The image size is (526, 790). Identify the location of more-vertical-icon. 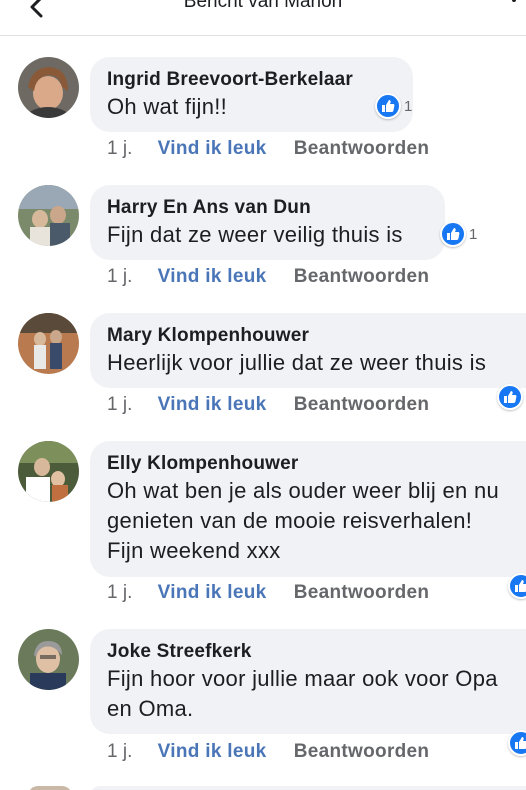
(514, 1).